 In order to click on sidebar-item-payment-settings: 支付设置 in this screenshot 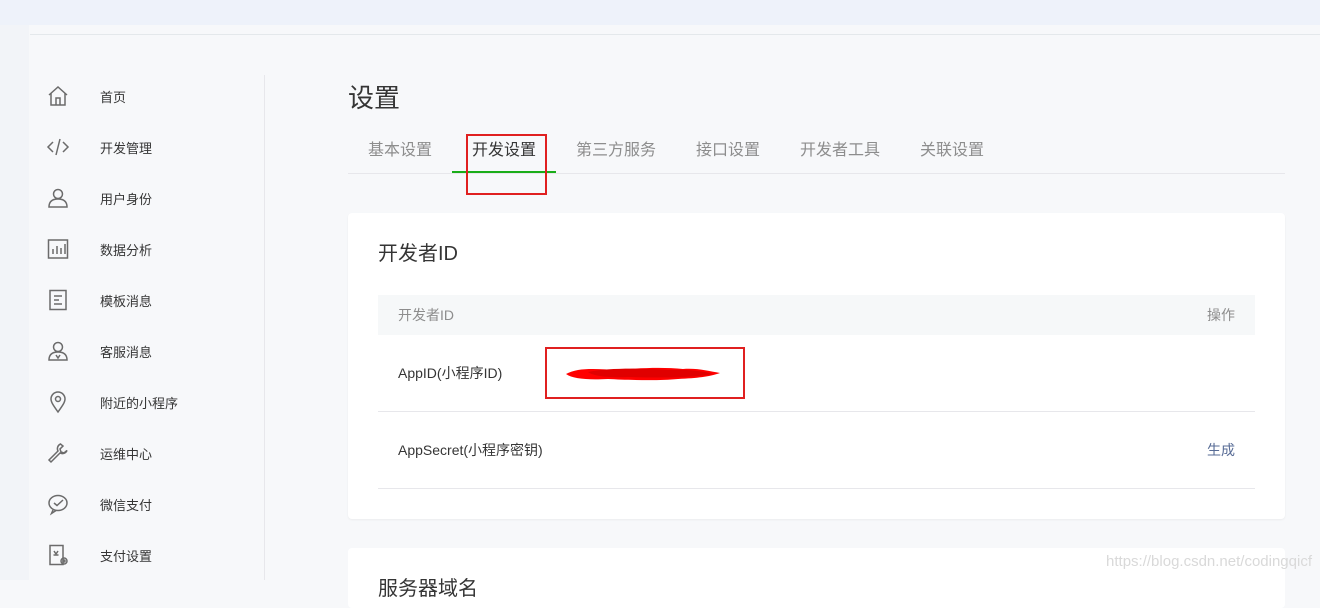, I will do `click(147, 555)`.